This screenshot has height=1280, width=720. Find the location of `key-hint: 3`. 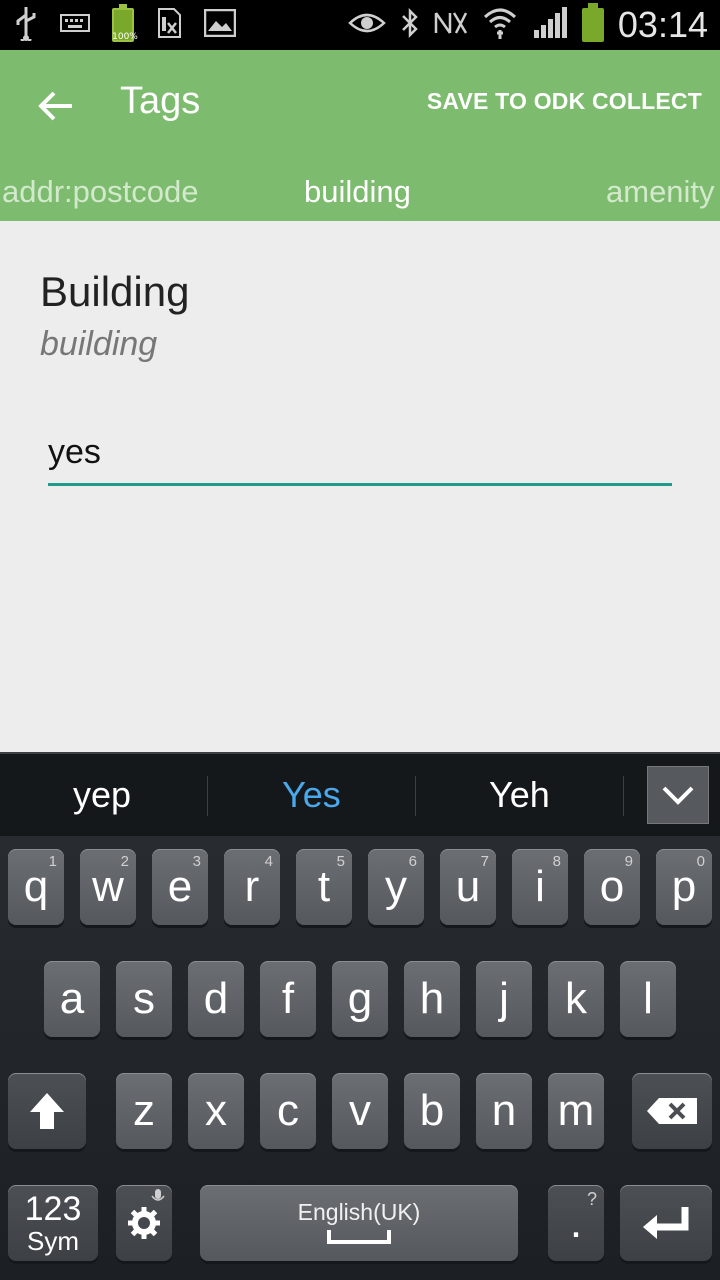

key-hint: 3 is located at coordinates (196, 861).